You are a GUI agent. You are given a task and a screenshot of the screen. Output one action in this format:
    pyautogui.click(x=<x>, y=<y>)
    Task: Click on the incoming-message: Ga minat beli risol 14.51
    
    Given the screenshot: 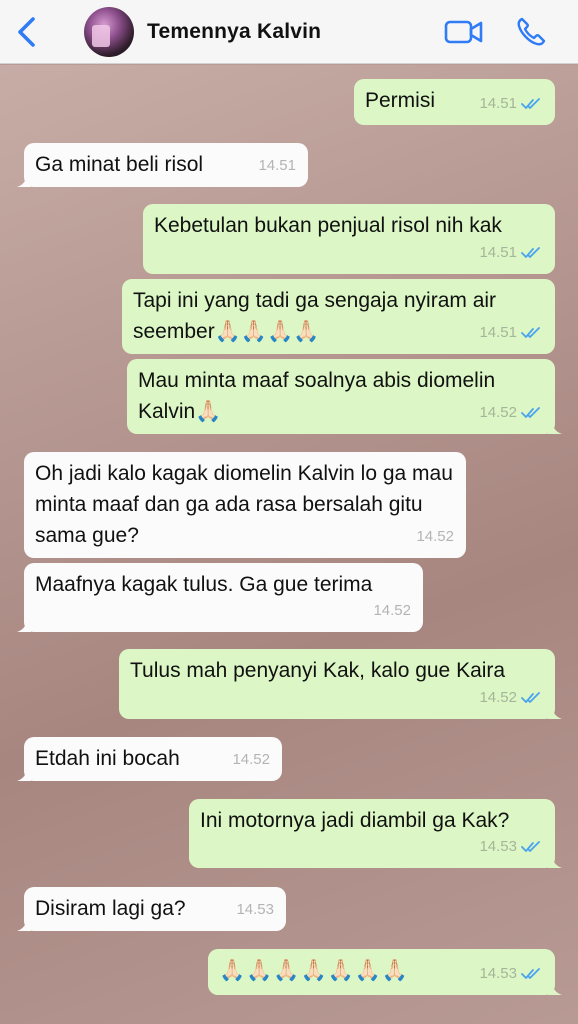 What is the action you would take?
    pyautogui.click(x=162, y=165)
    